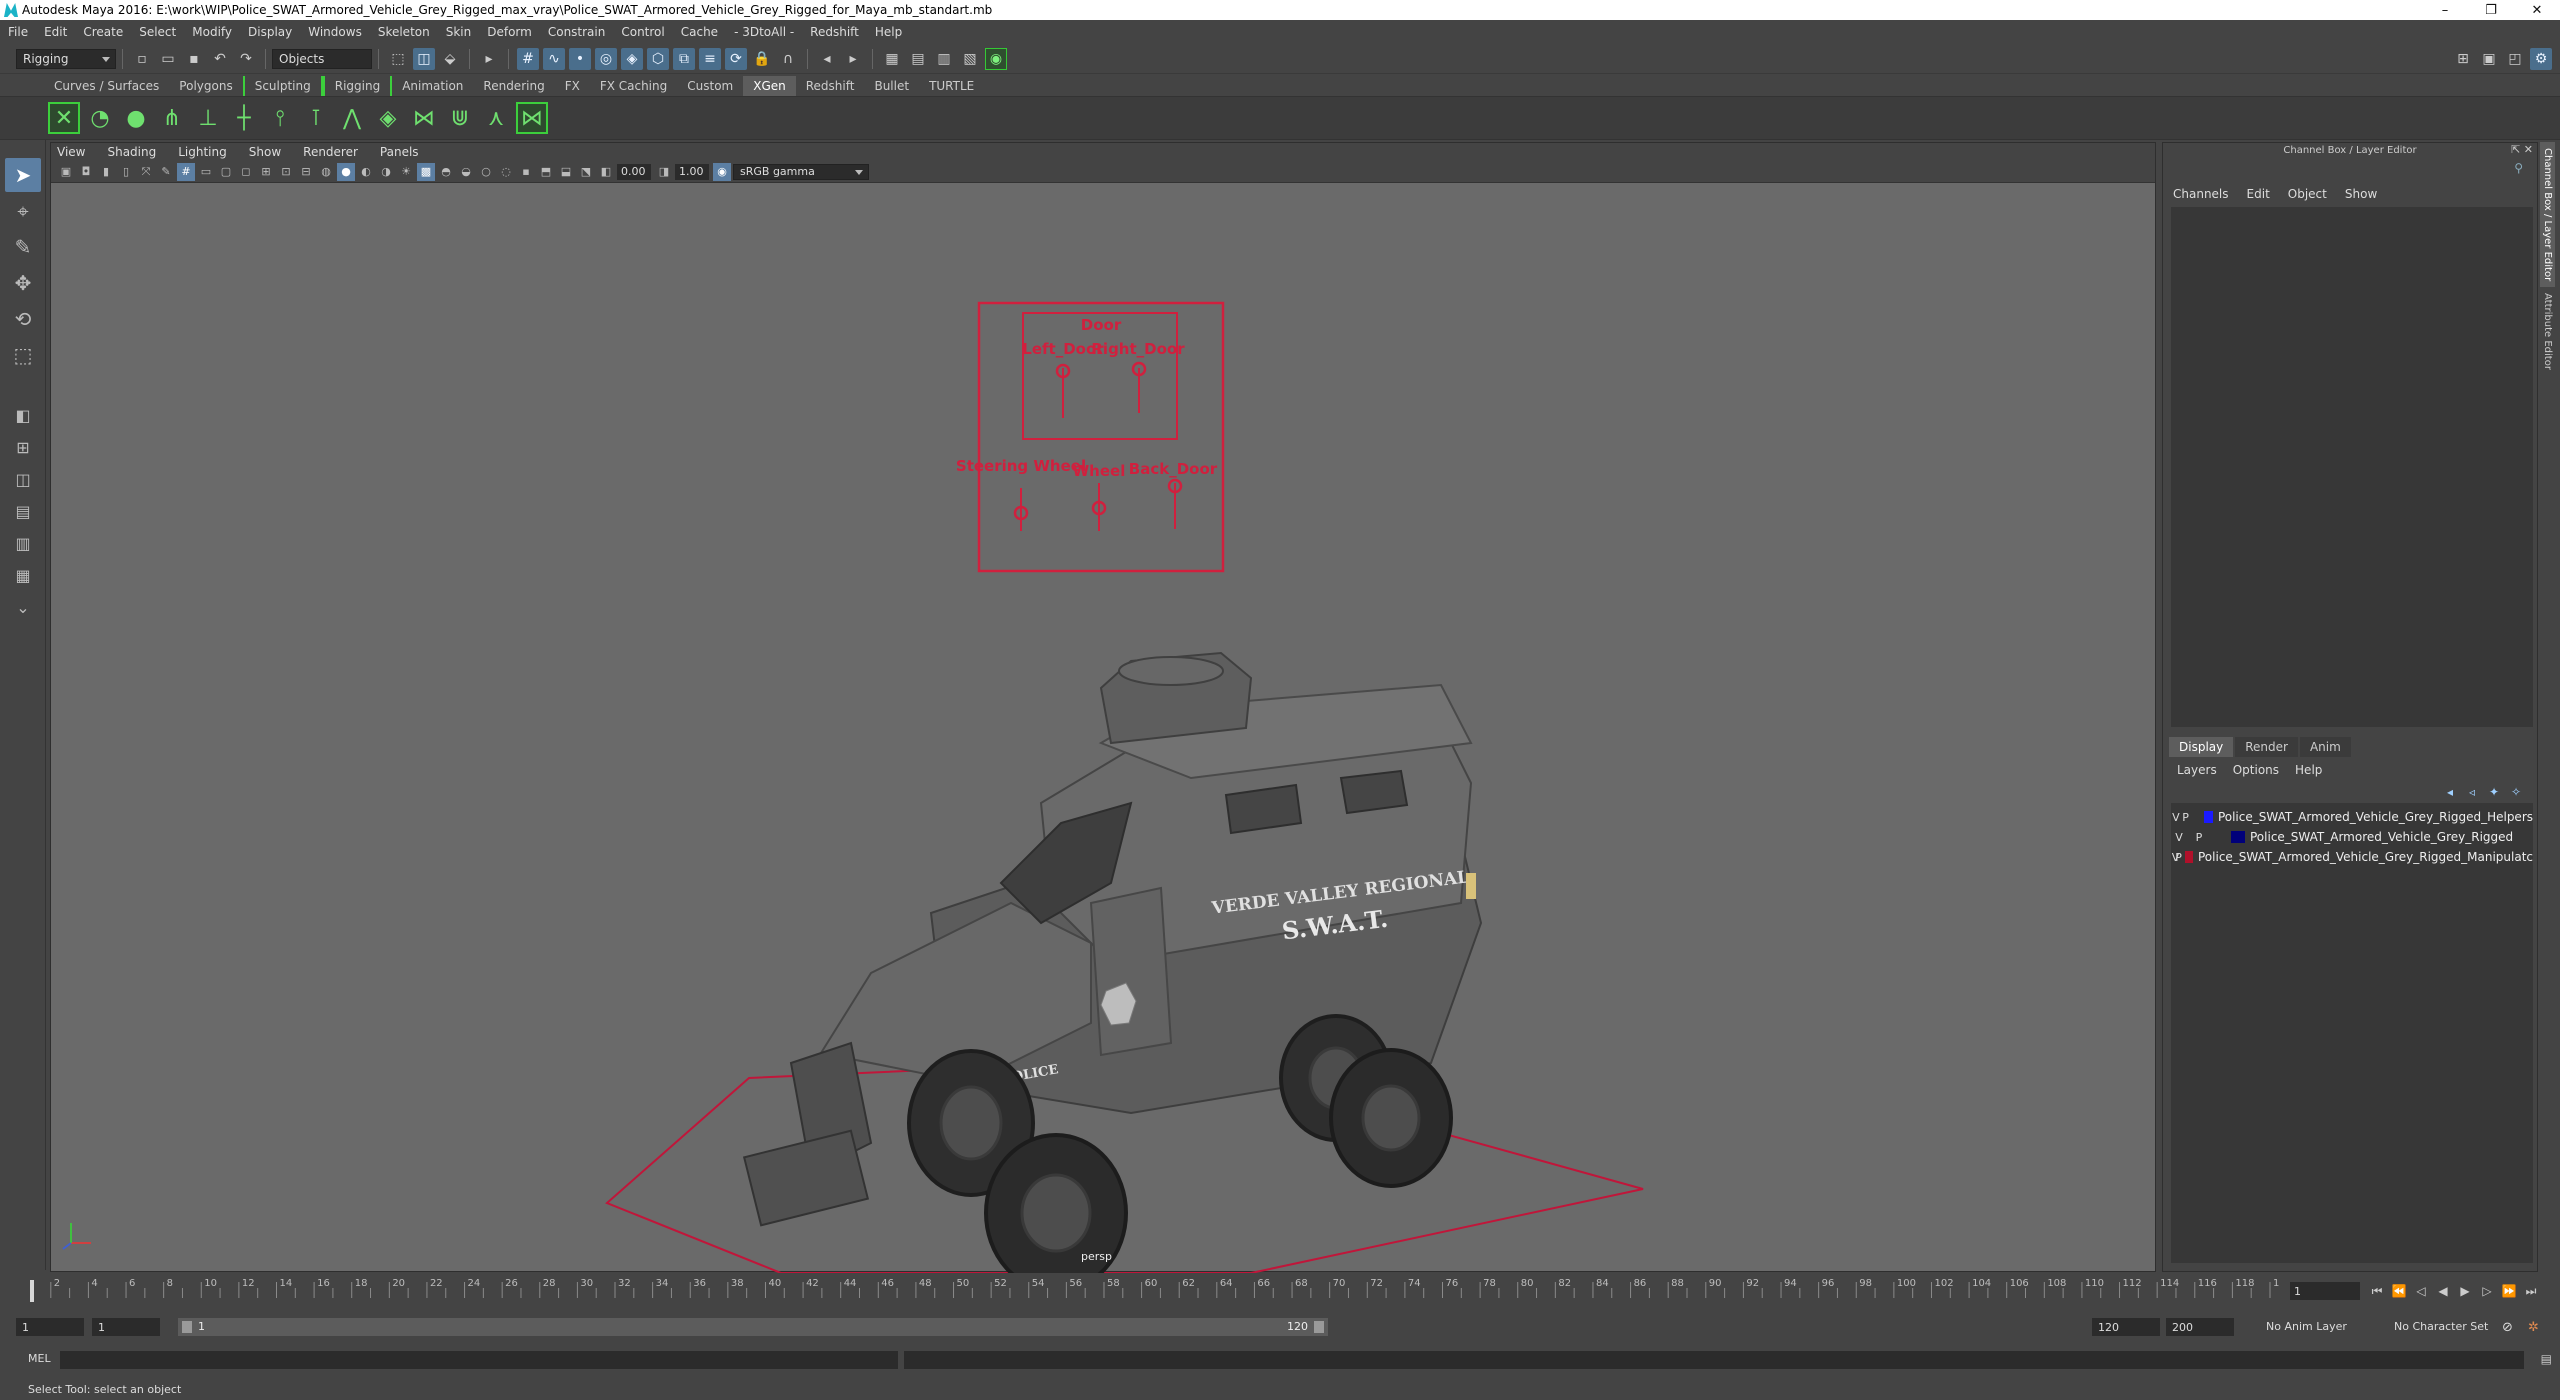 This screenshot has height=1400, width=2560. Describe the element at coordinates (699, 32) in the screenshot. I see `menu-cache: Cache` at that location.